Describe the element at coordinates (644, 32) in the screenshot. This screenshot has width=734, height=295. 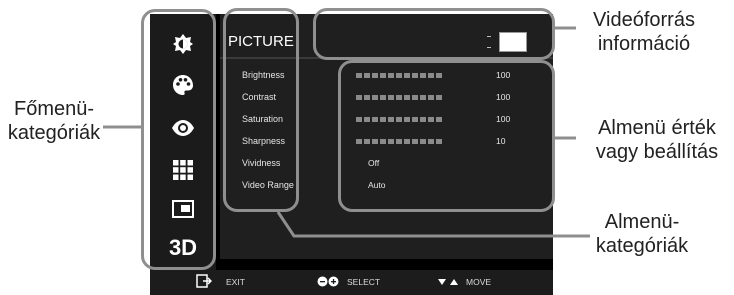
I see `source-info-label: Videóforrás információ` at that location.